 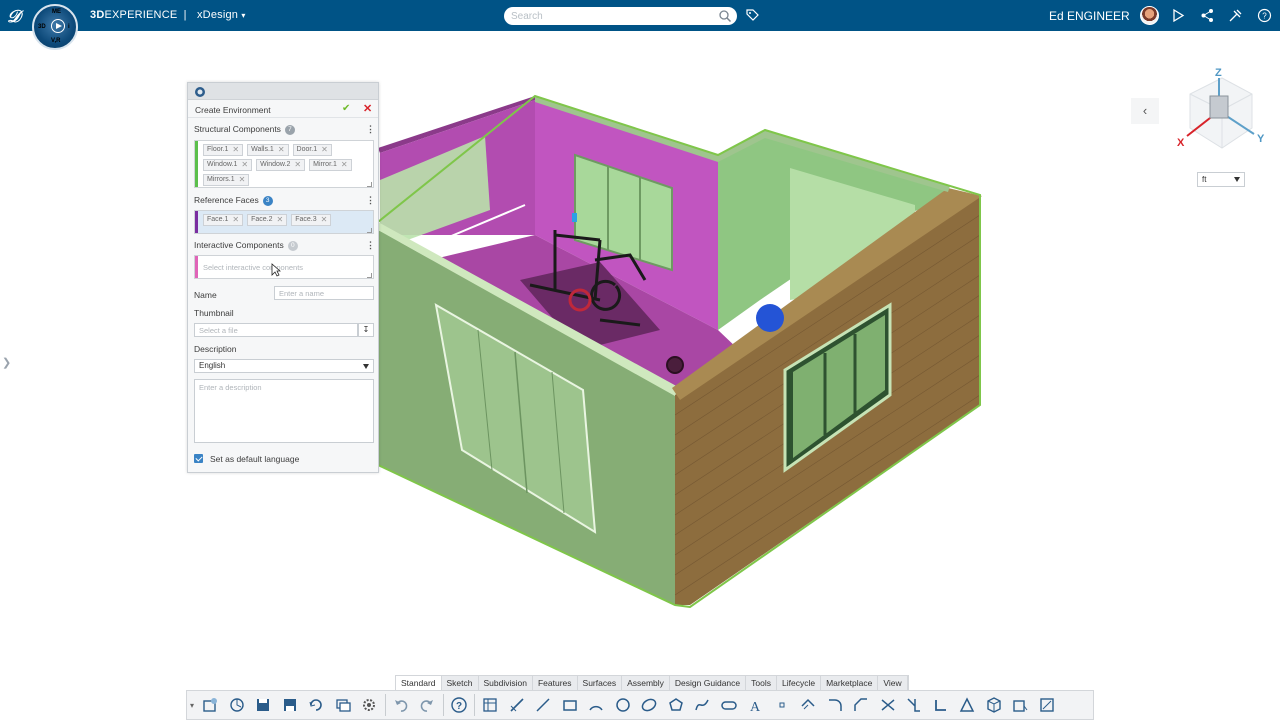 What do you see at coordinates (676, 705) in the screenshot?
I see `polygon-icon` at bounding box center [676, 705].